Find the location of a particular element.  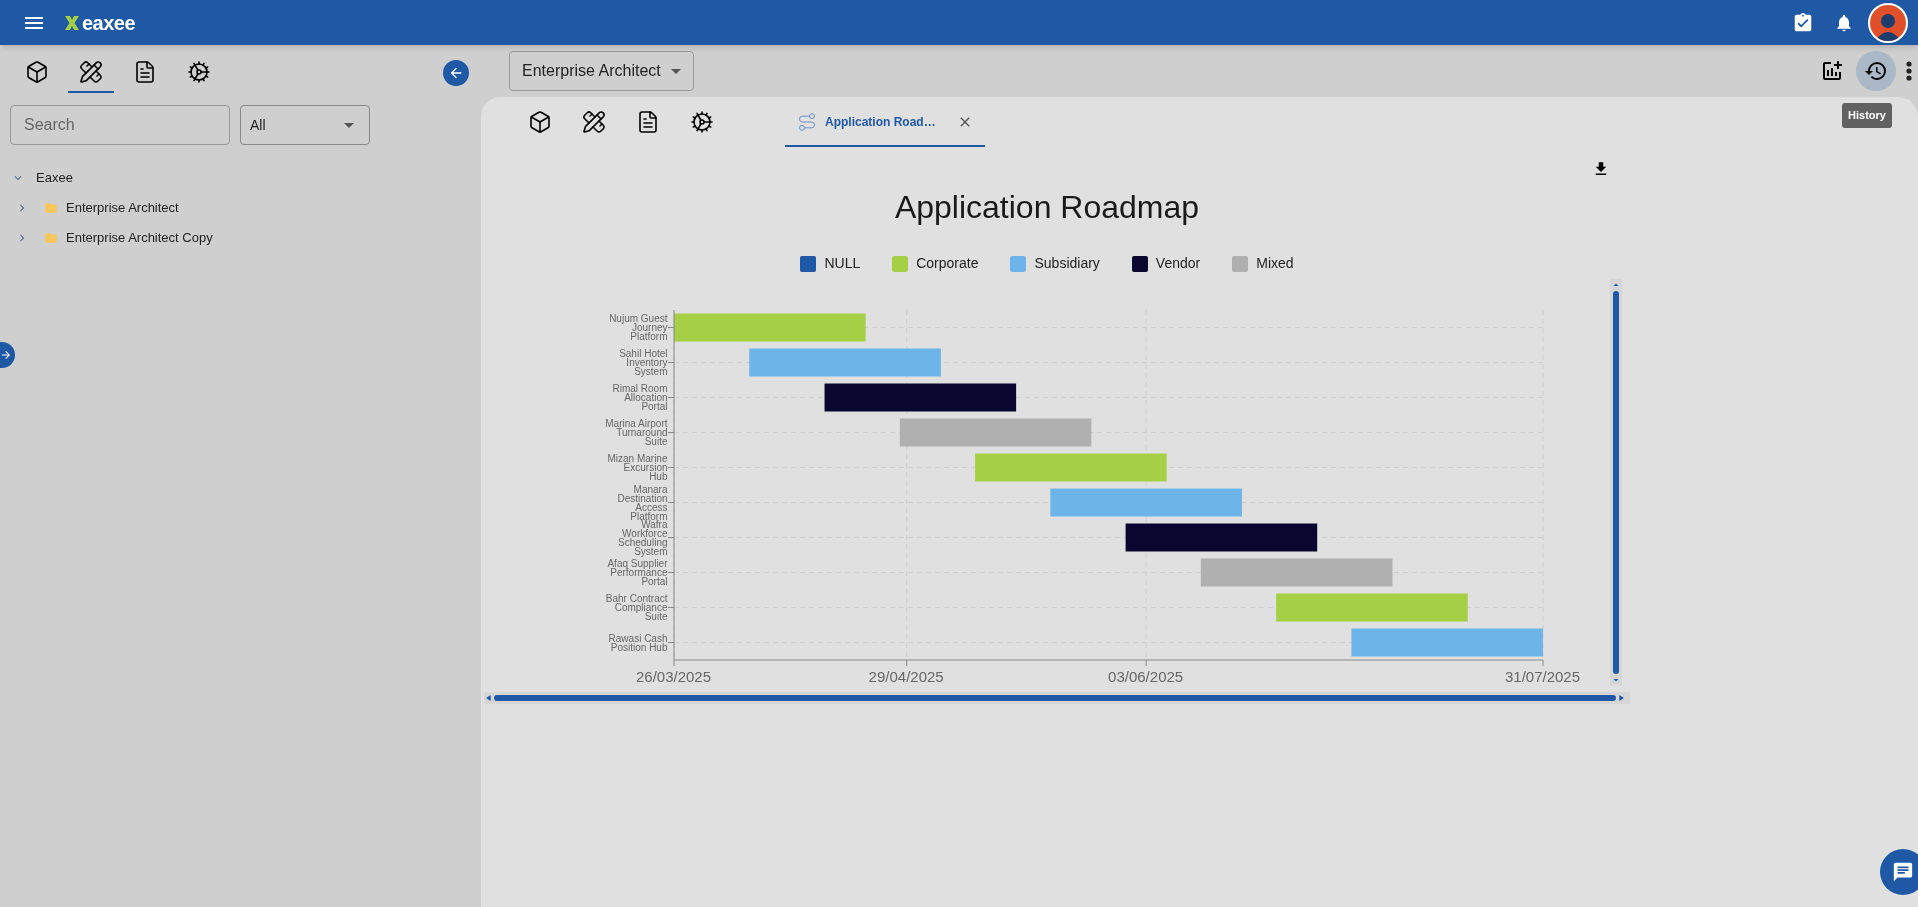

axis-label: Manara Destination Access Platform is located at coordinates (642, 502).